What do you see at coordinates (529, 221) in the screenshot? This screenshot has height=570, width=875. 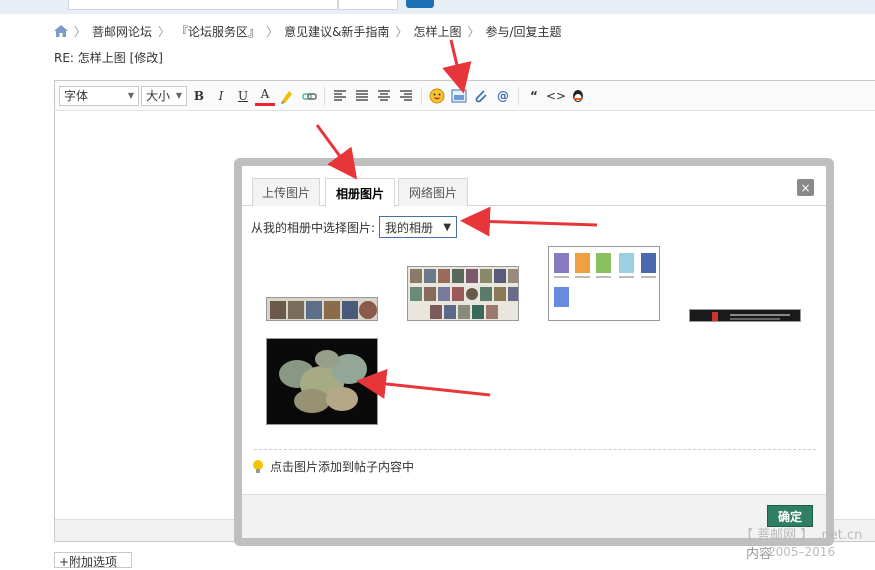 I see `arrow-to-album-select` at bounding box center [529, 221].